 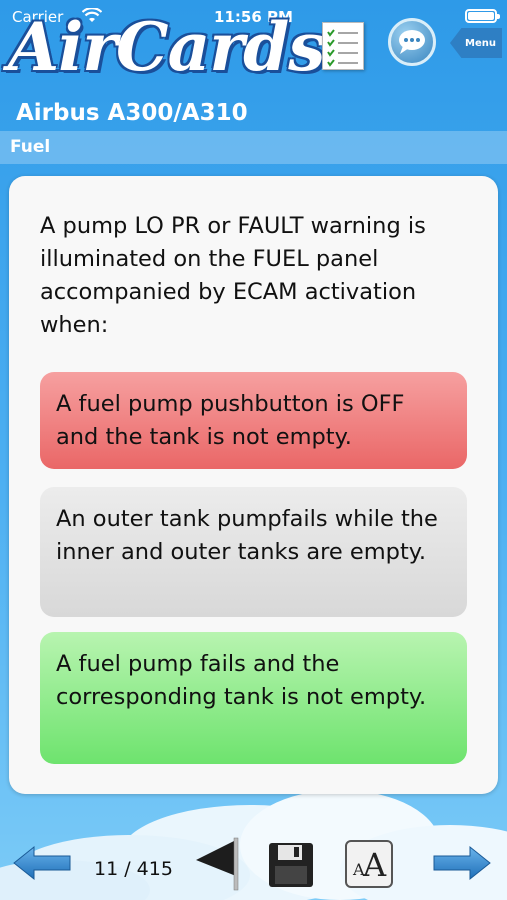 I want to click on font-size-icon: A A, so click(x=369, y=864).